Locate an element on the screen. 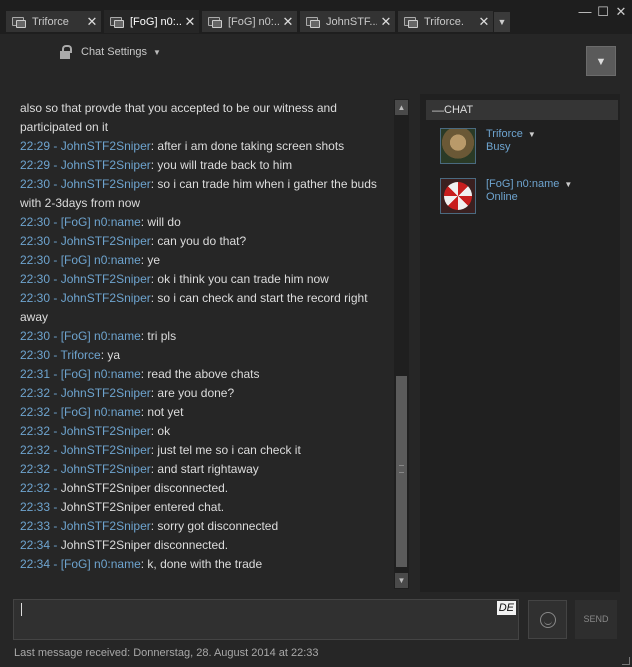 The height and width of the screenshot is (667, 632). friend-name: Triforce is located at coordinates (504, 134).